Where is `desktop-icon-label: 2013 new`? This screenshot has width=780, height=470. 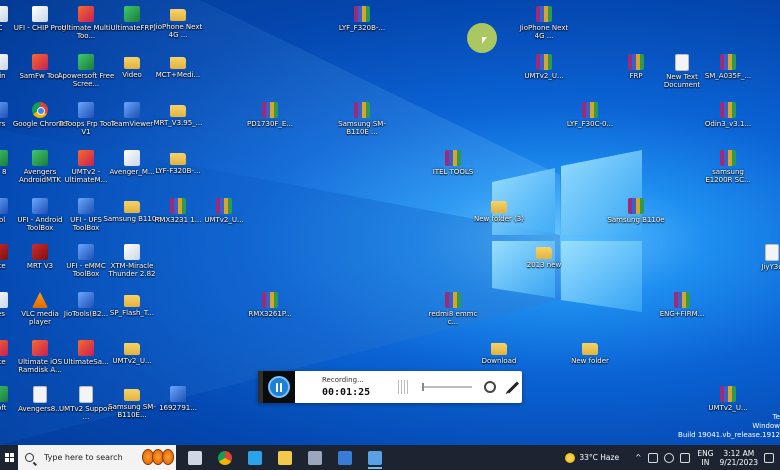
desktop-icon-label: 2013 new is located at coordinates (544, 265).